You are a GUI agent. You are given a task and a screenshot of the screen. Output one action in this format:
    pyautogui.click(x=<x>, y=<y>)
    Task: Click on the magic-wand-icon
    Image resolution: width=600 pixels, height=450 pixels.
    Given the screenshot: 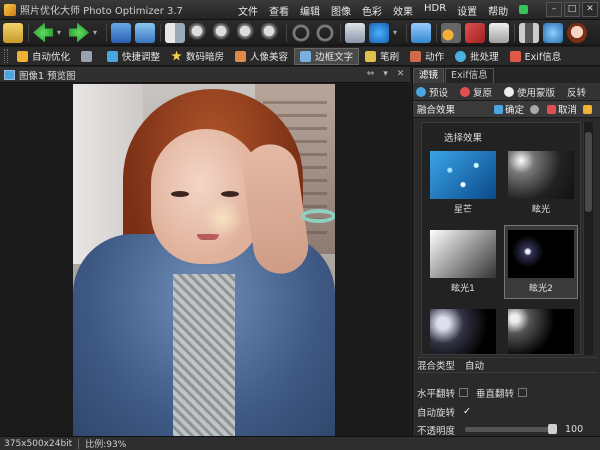 What is the action you would take?
    pyautogui.click(x=22, y=56)
    